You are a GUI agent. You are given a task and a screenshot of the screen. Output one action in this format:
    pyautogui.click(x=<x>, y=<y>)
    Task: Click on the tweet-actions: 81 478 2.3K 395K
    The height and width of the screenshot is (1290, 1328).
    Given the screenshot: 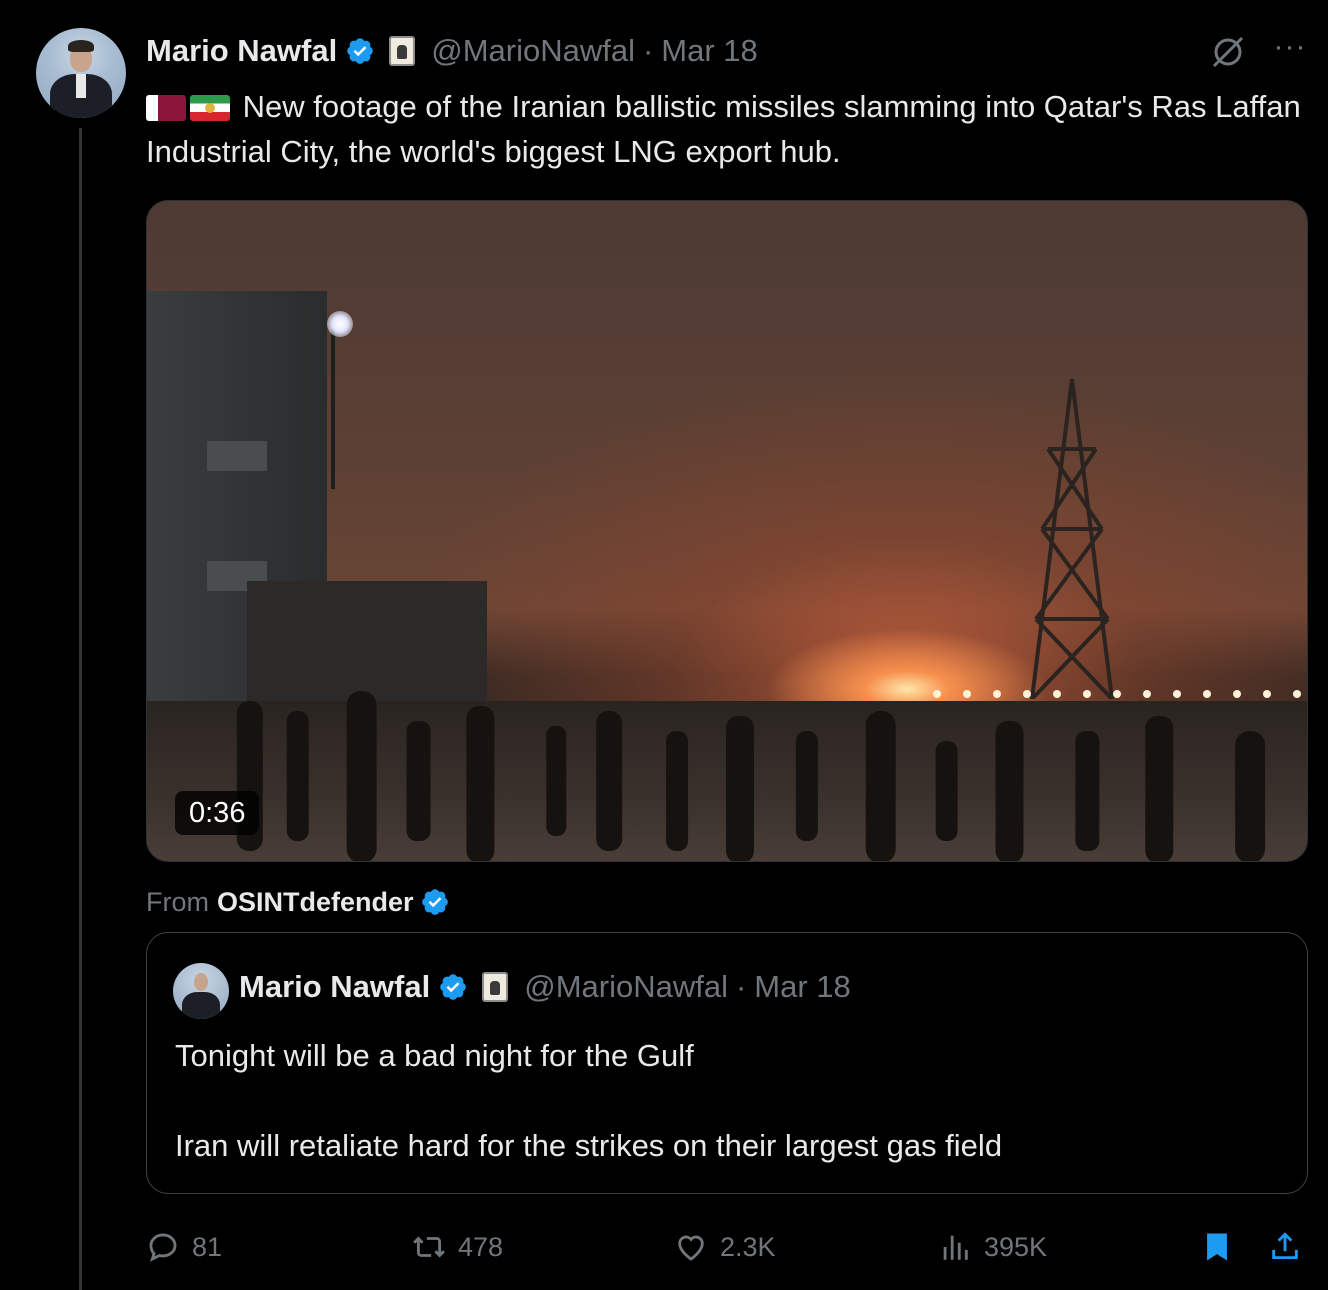 What is the action you would take?
    pyautogui.click(x=727, y=1247)
    